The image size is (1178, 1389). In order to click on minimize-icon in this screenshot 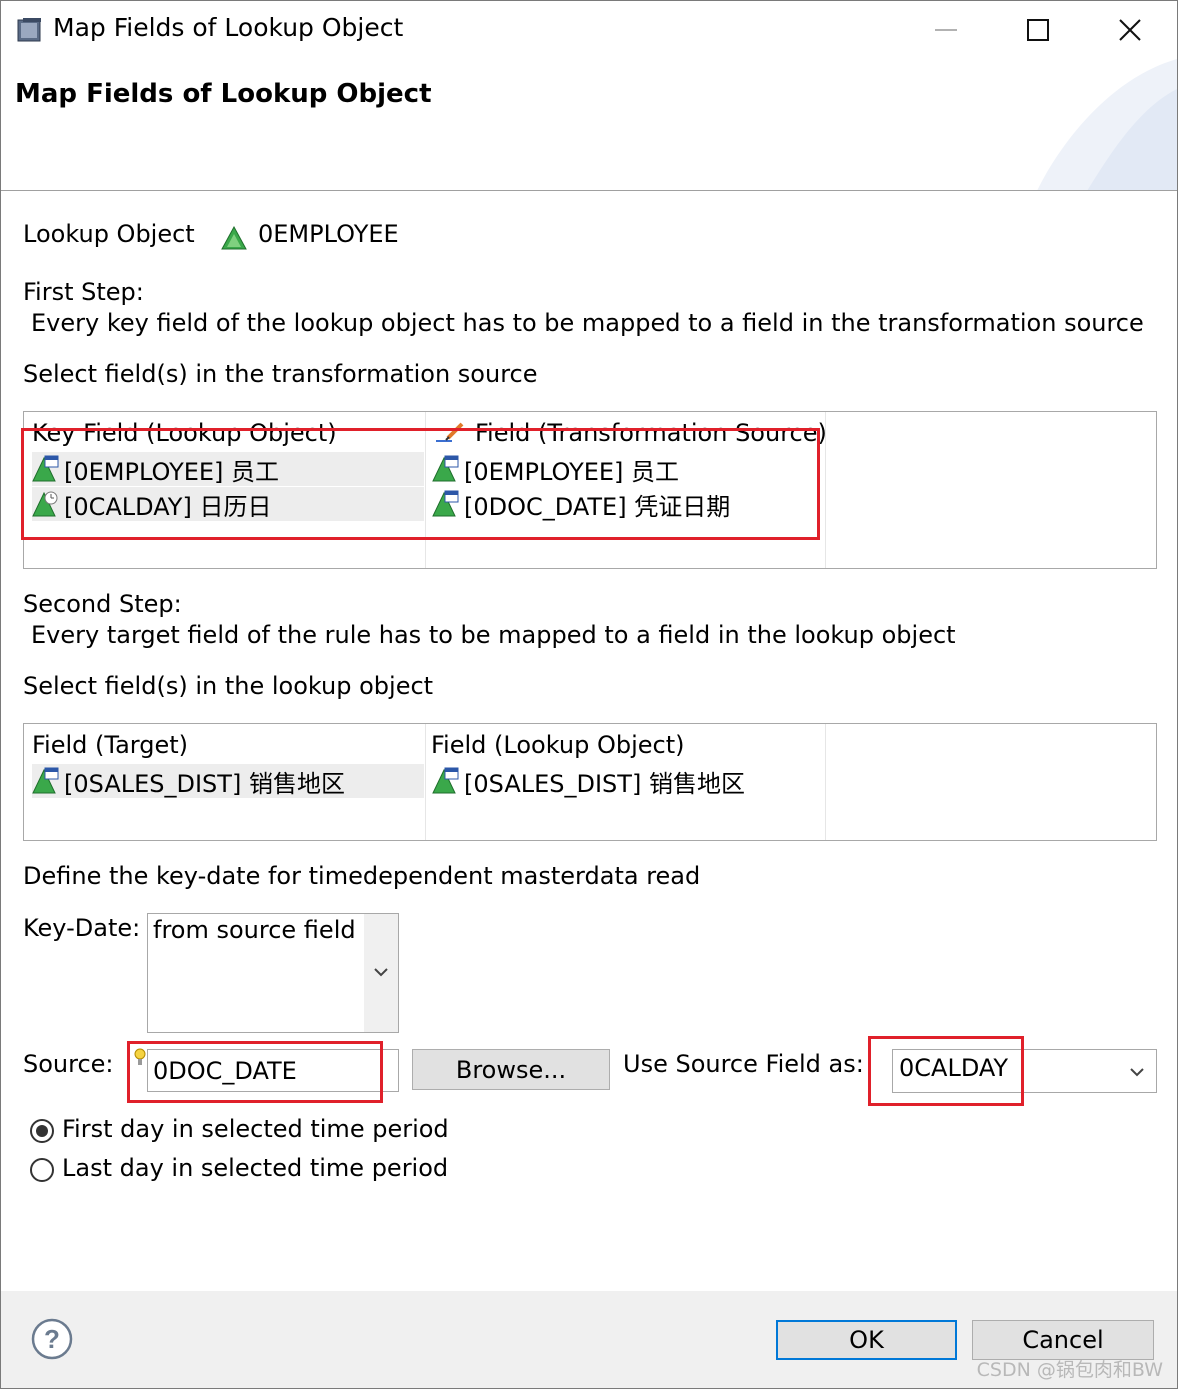, I will do `click(946, 30)`.